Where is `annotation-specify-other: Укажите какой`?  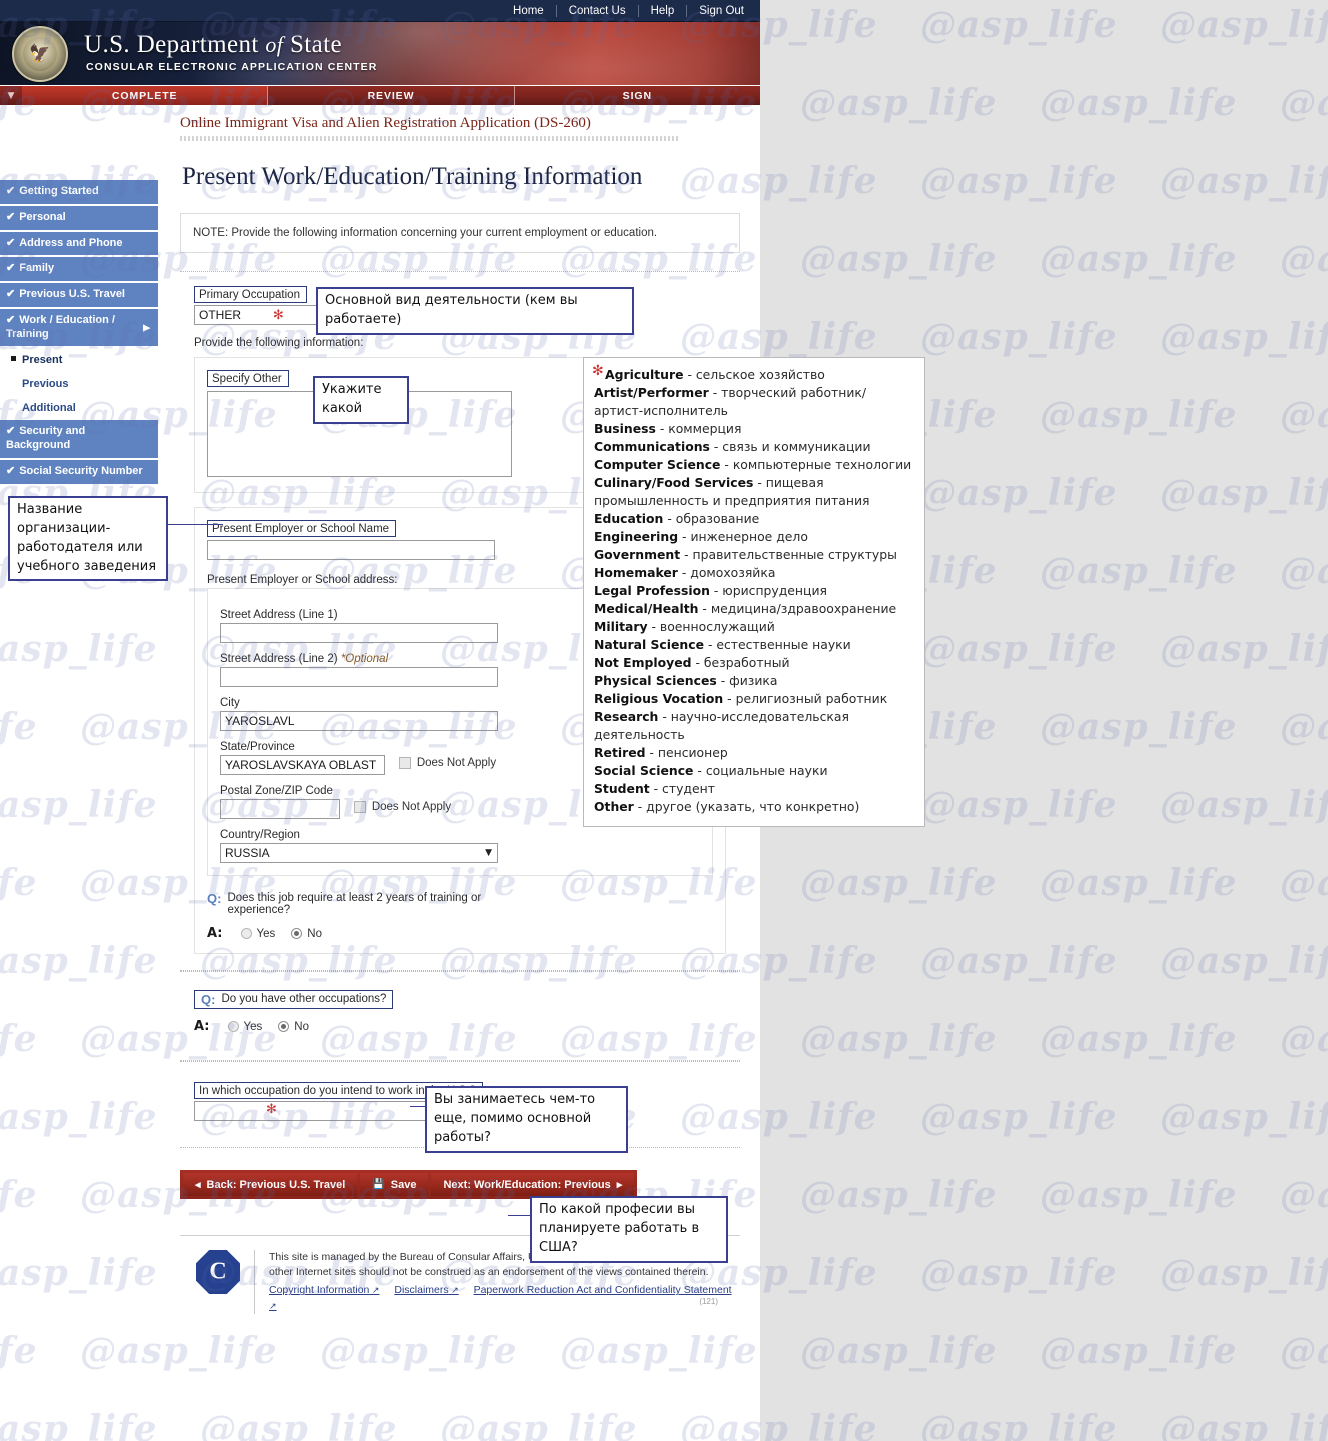 annotation-specify-other: Укажите какой is located at coordinates (361, 400).